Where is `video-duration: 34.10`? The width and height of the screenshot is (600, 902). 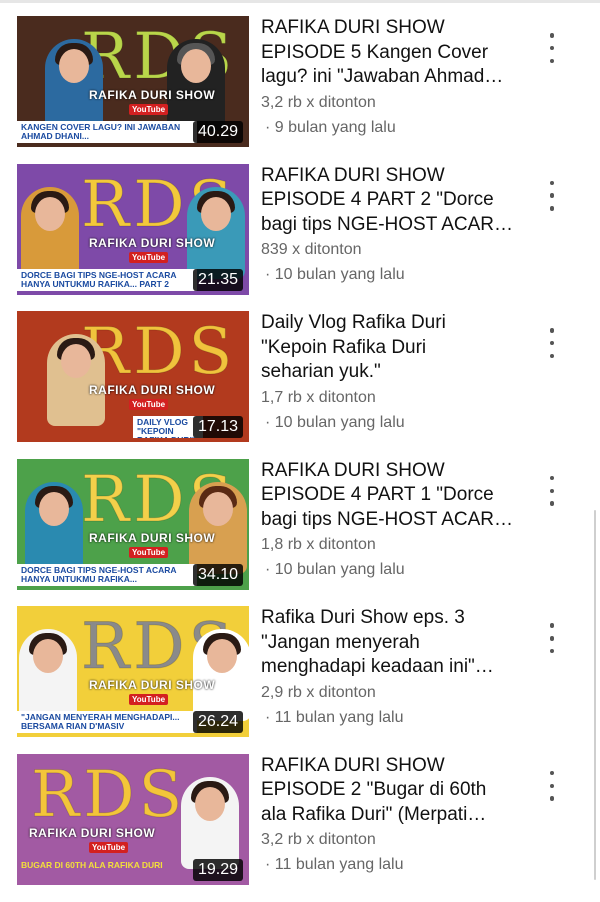 video-duration: 34.10 is located at coordinates (217, 574).